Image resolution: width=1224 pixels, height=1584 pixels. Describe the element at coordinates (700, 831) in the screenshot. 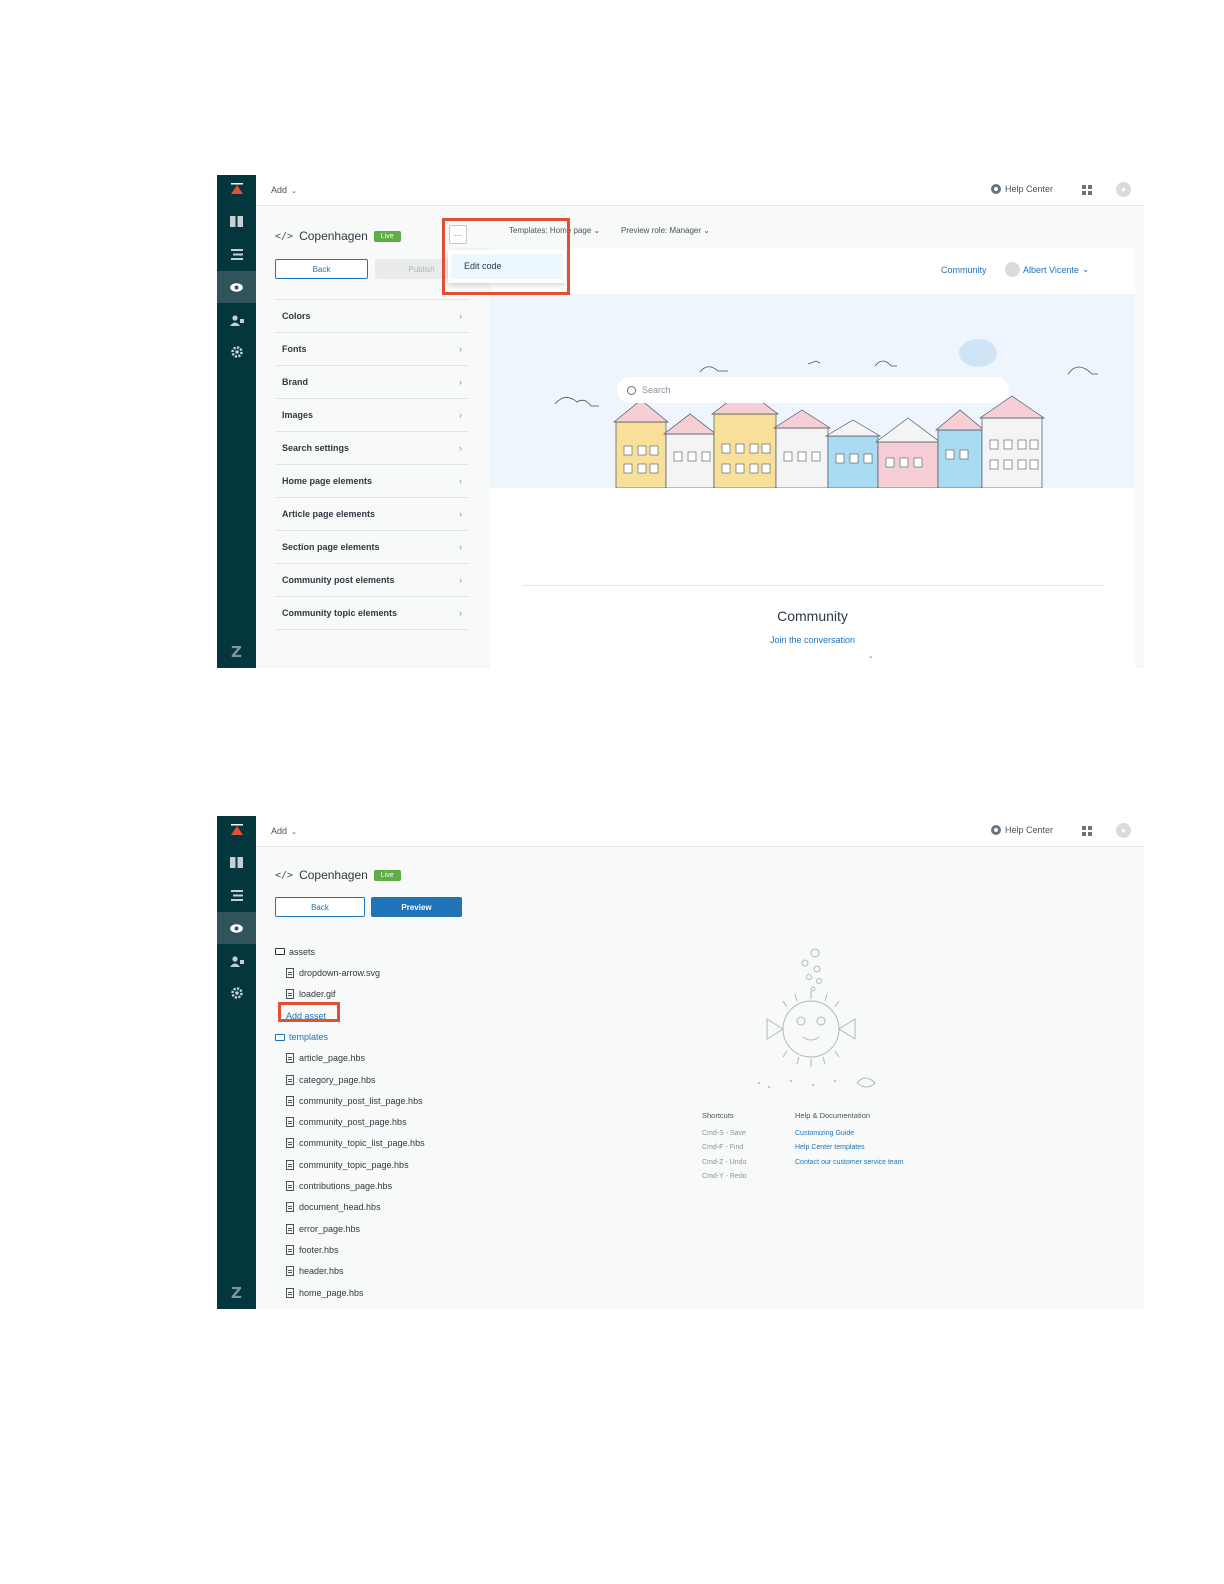

I see `top-bar: Add ⌄ Help Center ●` at that location.